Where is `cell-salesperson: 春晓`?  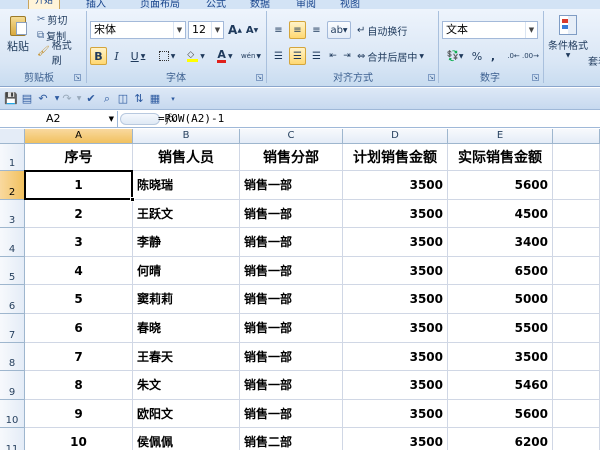 cell-salesperson: 春晓 is located at coordinates (186, 328).